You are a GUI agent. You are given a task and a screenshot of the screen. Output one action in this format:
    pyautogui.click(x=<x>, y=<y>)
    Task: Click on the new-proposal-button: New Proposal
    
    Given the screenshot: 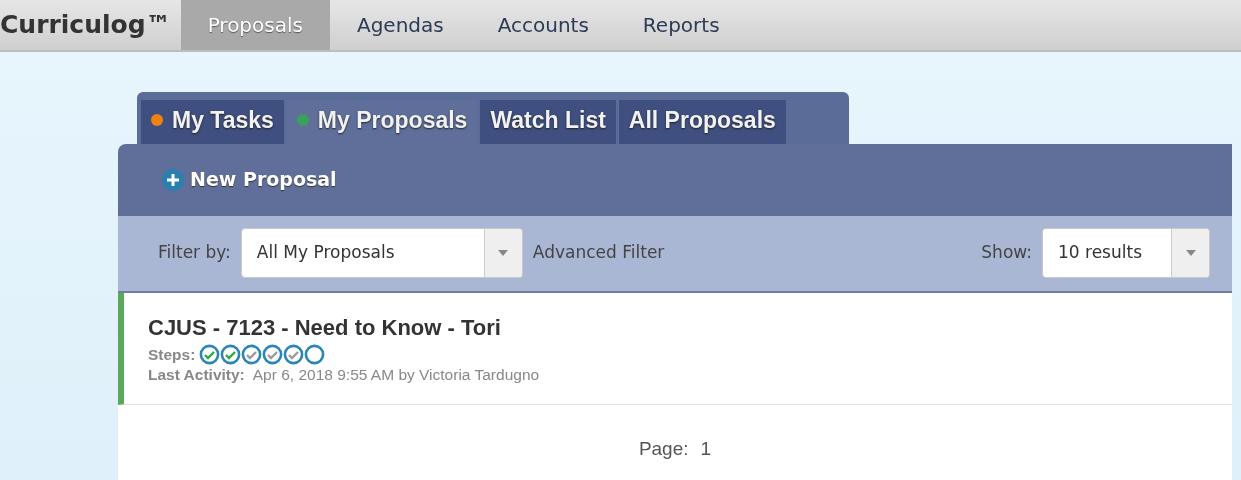 What is the action you would take?
    pyautogui.click(x=249, y=179)
    